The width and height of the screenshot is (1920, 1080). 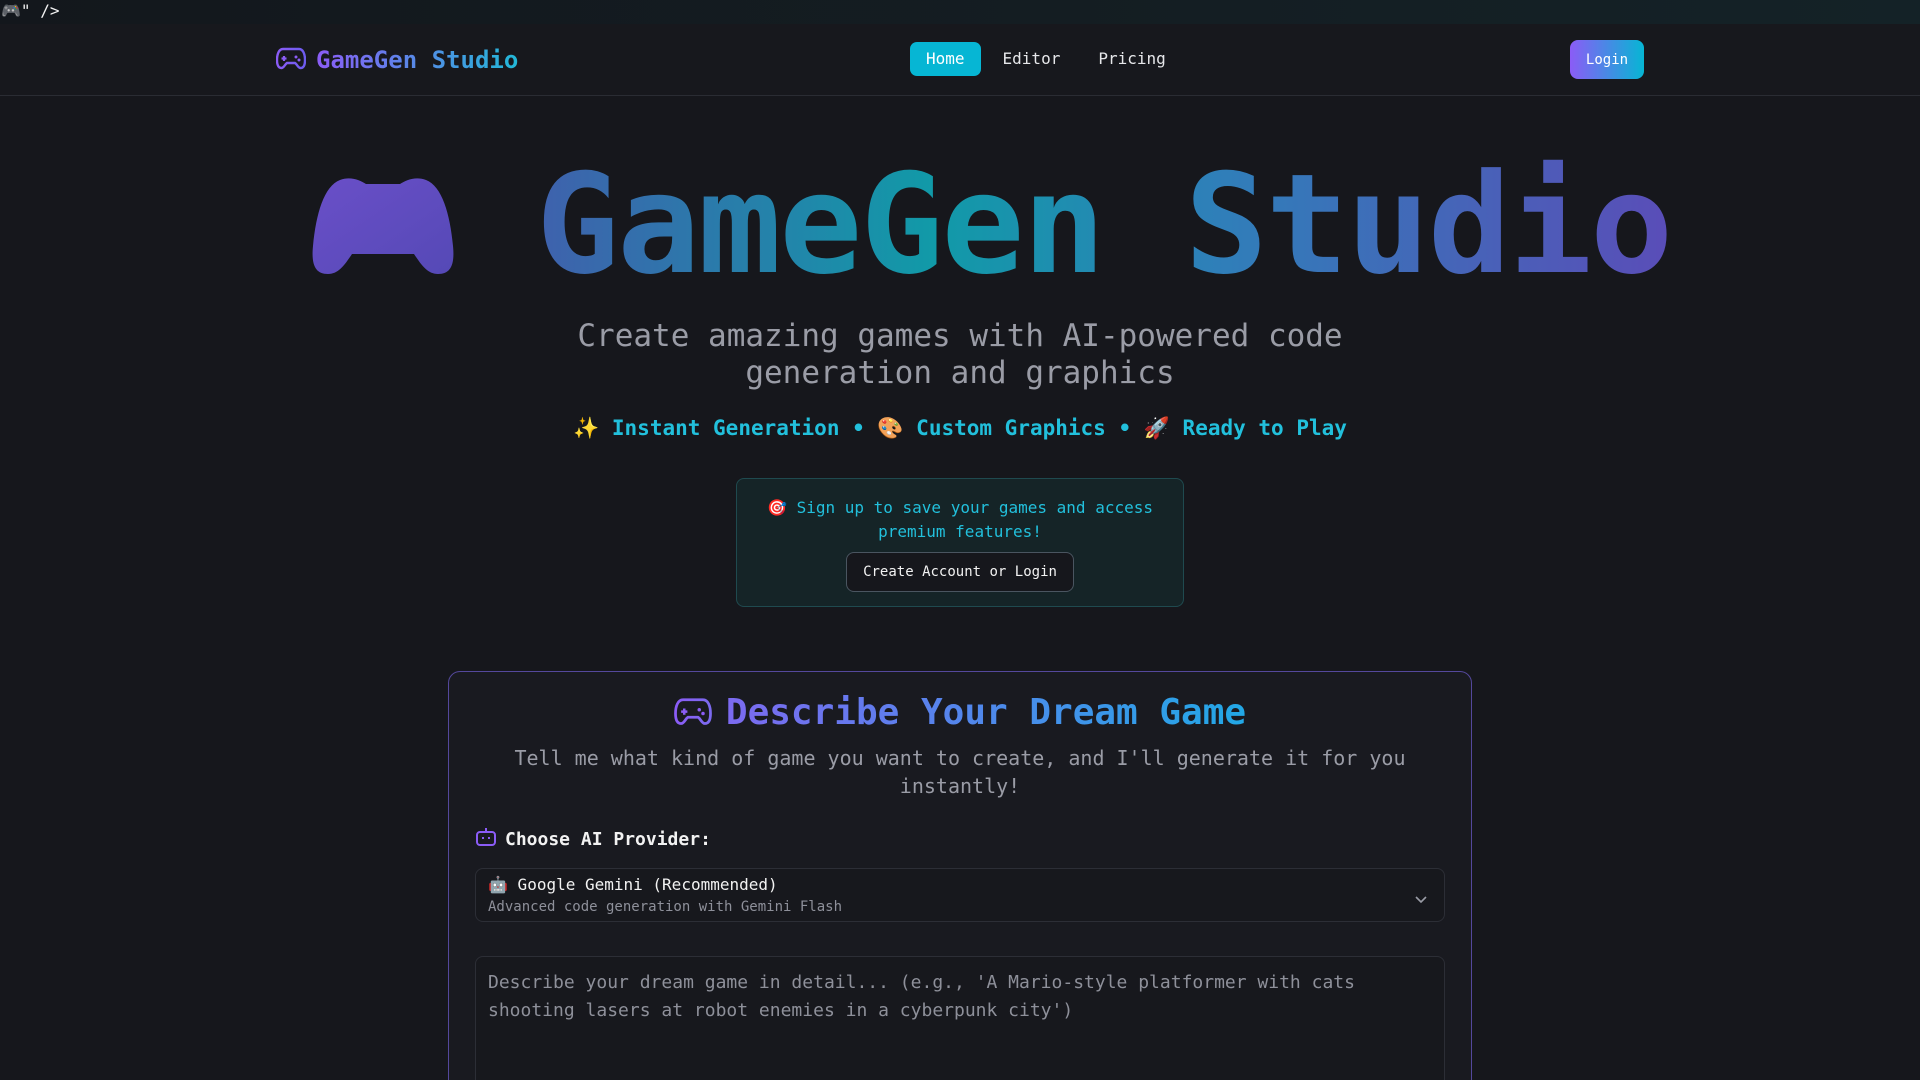 What do you see at coordinates (1104, 224) in the screenshot?
I see `hero-title: GameGen Studio` at bounding box center [1104, 224].